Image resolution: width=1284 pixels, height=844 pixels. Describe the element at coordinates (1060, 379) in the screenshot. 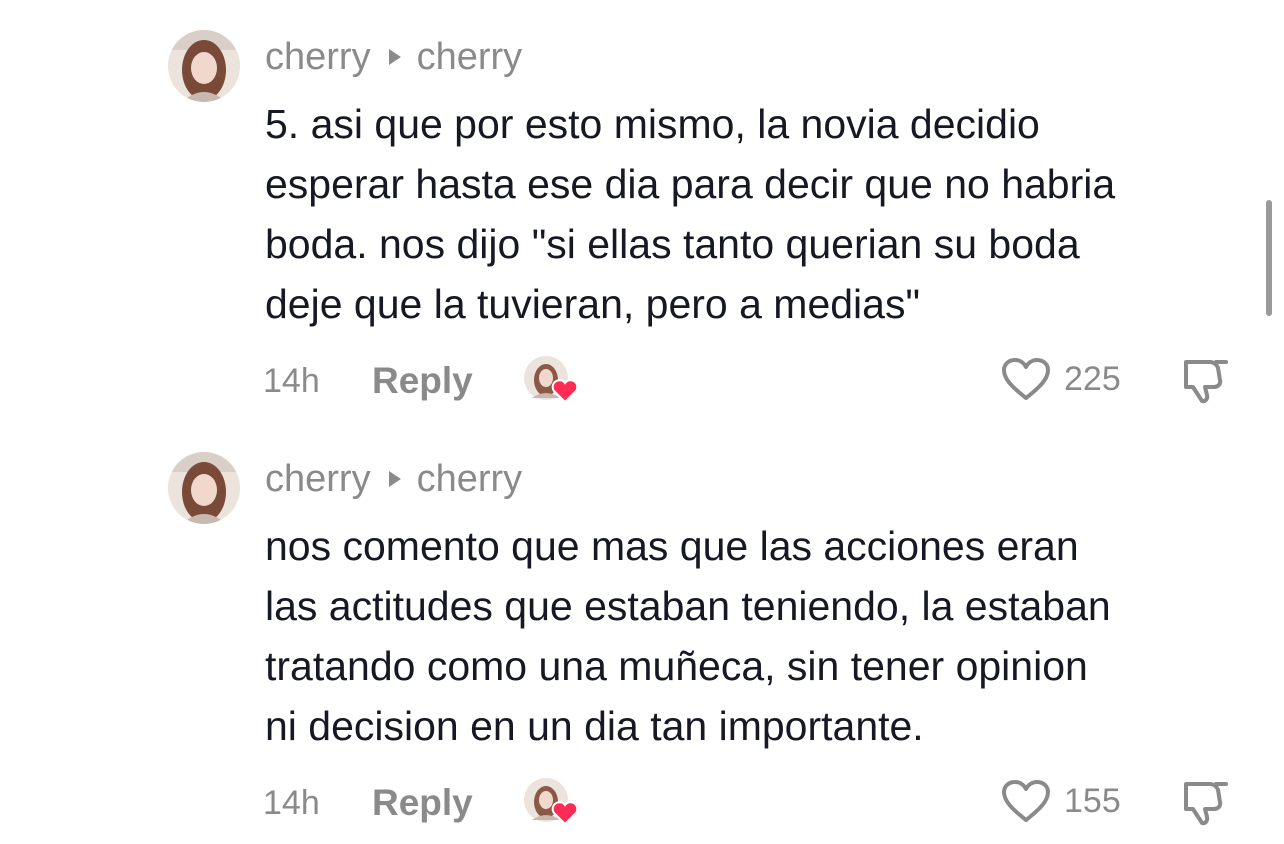

I see `like-button: 225` at that location.